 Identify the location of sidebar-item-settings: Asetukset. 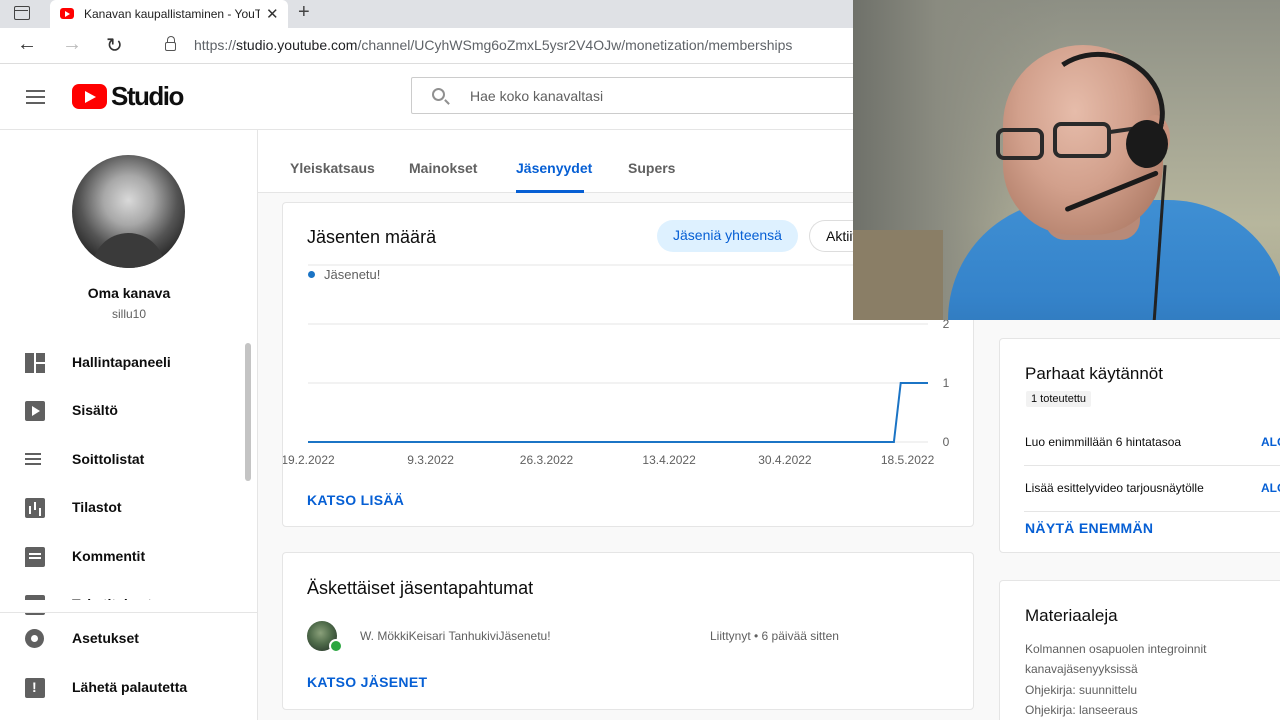
(122, 639).